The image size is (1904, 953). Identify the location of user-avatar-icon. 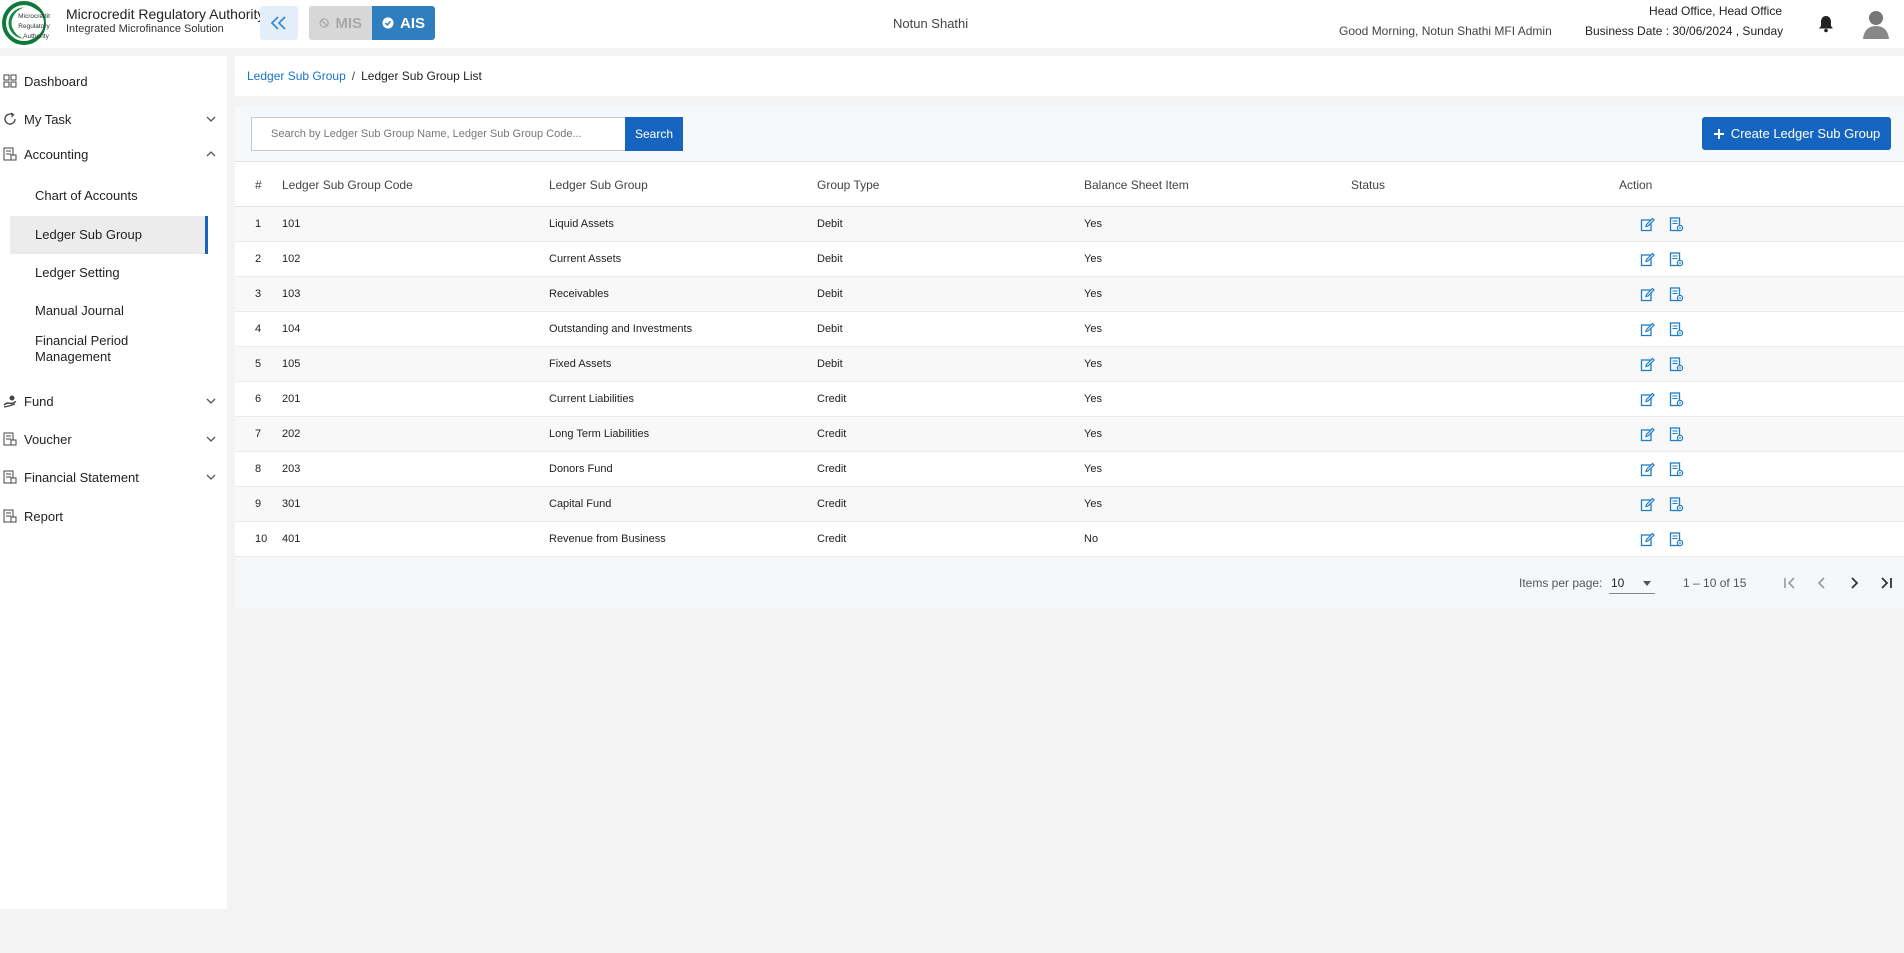
(1876, 24).